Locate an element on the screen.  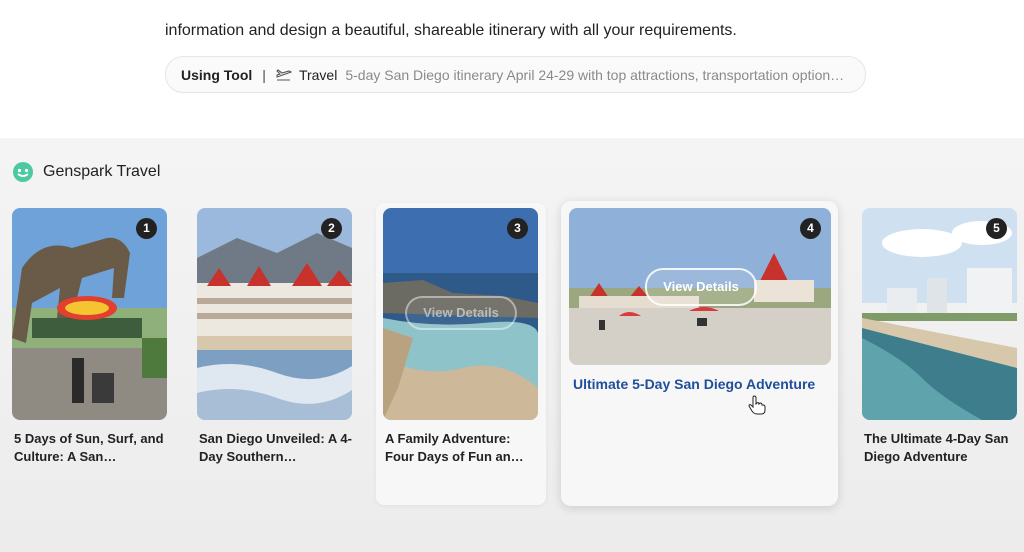
itinerary-card-5: 5 The Ultimate 4-Day San Diego Adventure is located at coordinates (939, 337).